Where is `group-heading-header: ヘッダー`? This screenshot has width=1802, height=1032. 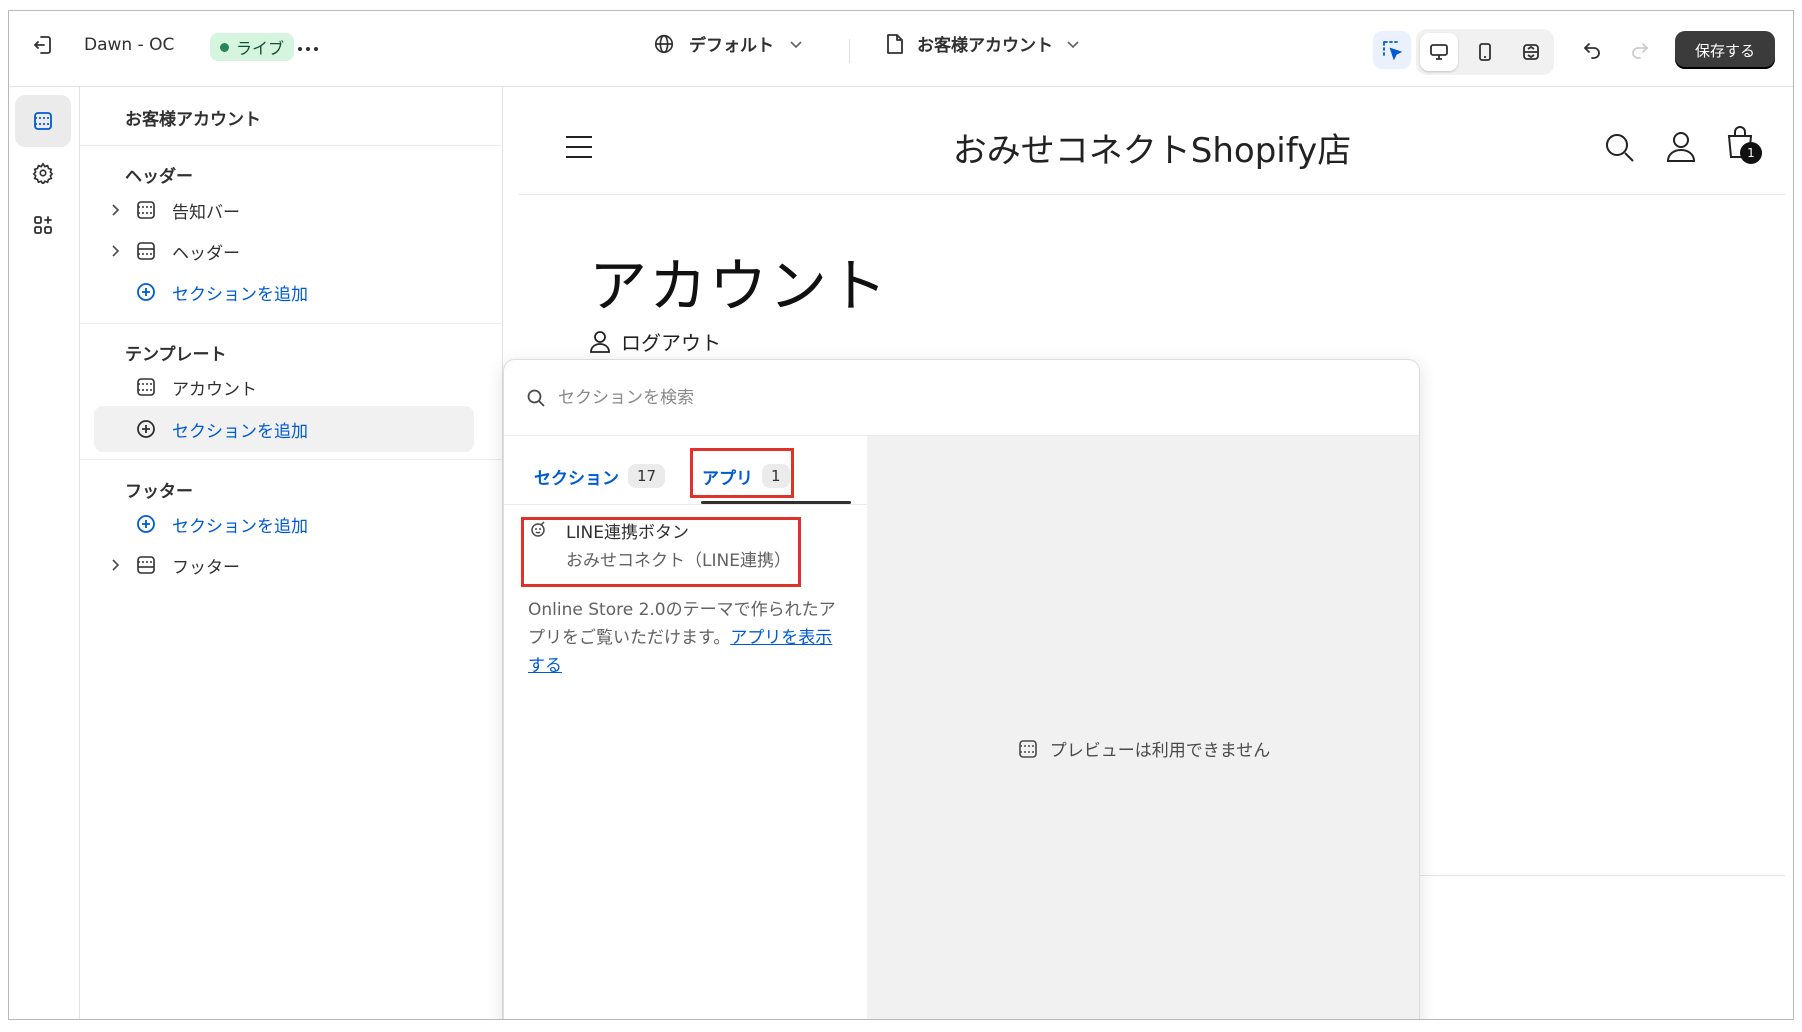 group-heading-header: ヘッダー is located at coordinates (159, 177).